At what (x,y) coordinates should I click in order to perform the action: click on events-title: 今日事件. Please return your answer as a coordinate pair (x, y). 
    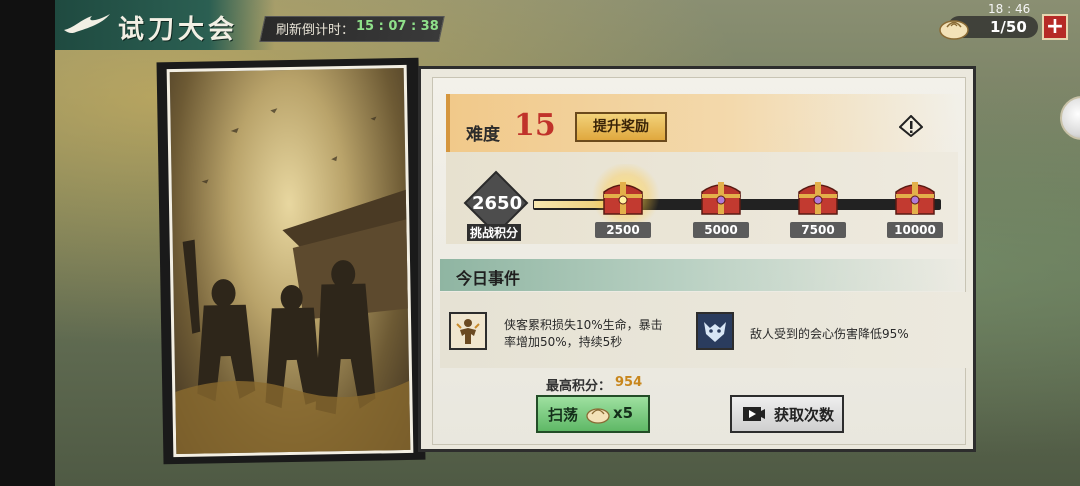
    Looking at the image, I should click on (488, 278).